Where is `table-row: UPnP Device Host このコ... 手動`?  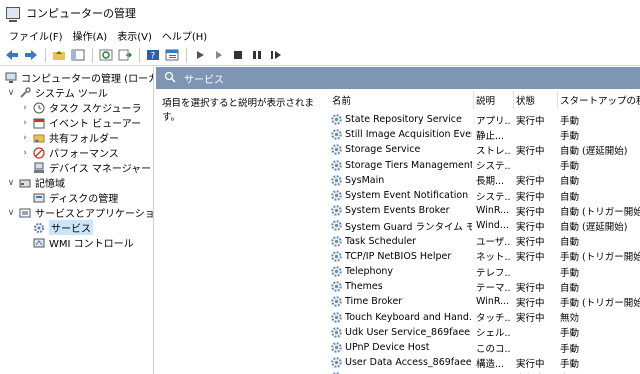
table-row: UPnP Device Host このコ... 手動 is located at coordinates (483, 347).